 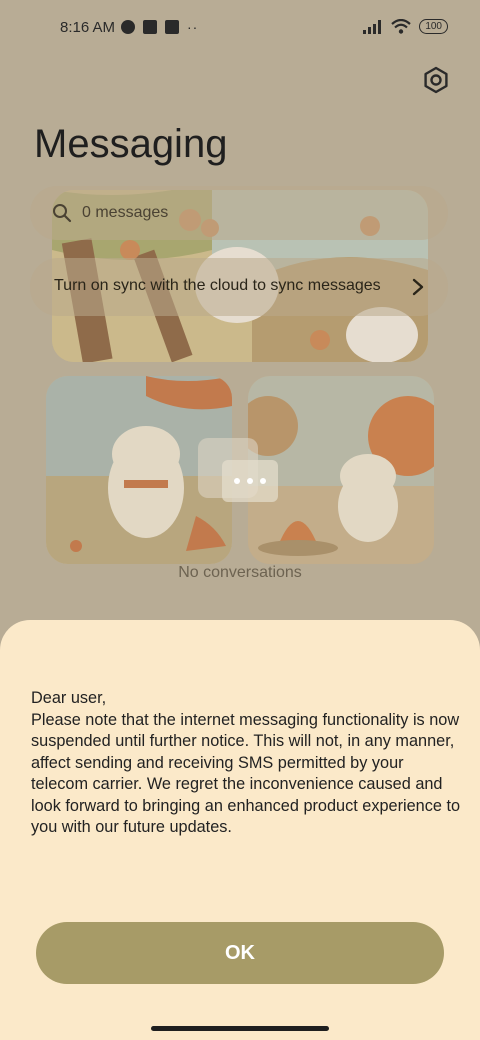 What do you see at coordinates (88, 27) in the screenshot?
I see `status-time: 8:16 AM` at bounding box center [88, 27].